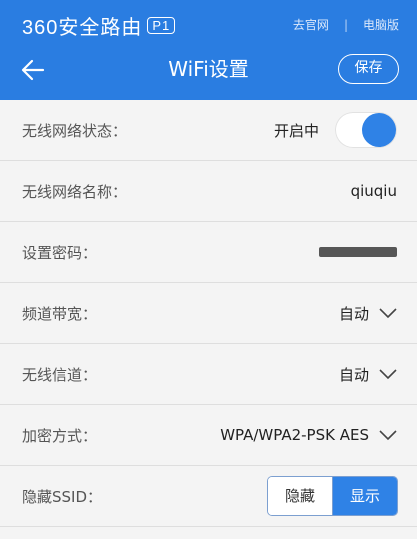 The width and height of the screenshot is (417, 539). I want to click on save-button: 保存, so click(368, 69).